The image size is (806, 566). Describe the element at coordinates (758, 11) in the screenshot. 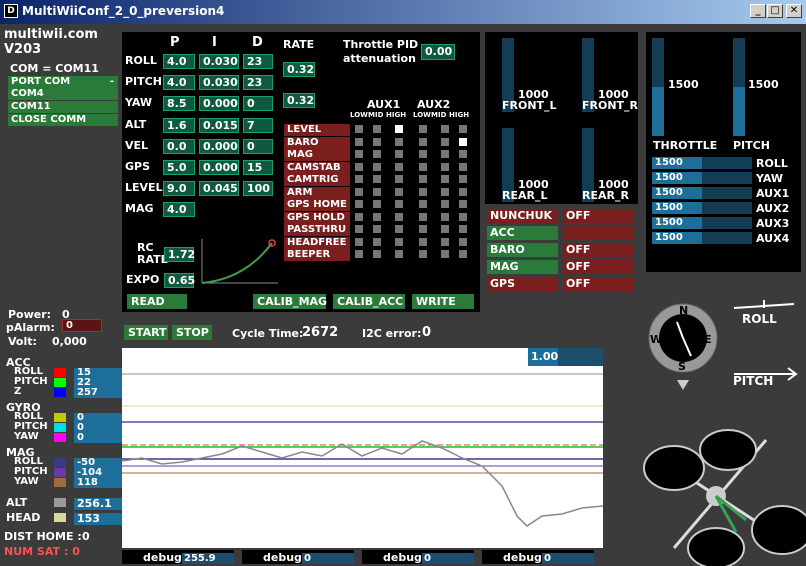

I see `minimize-button: _` at that location.